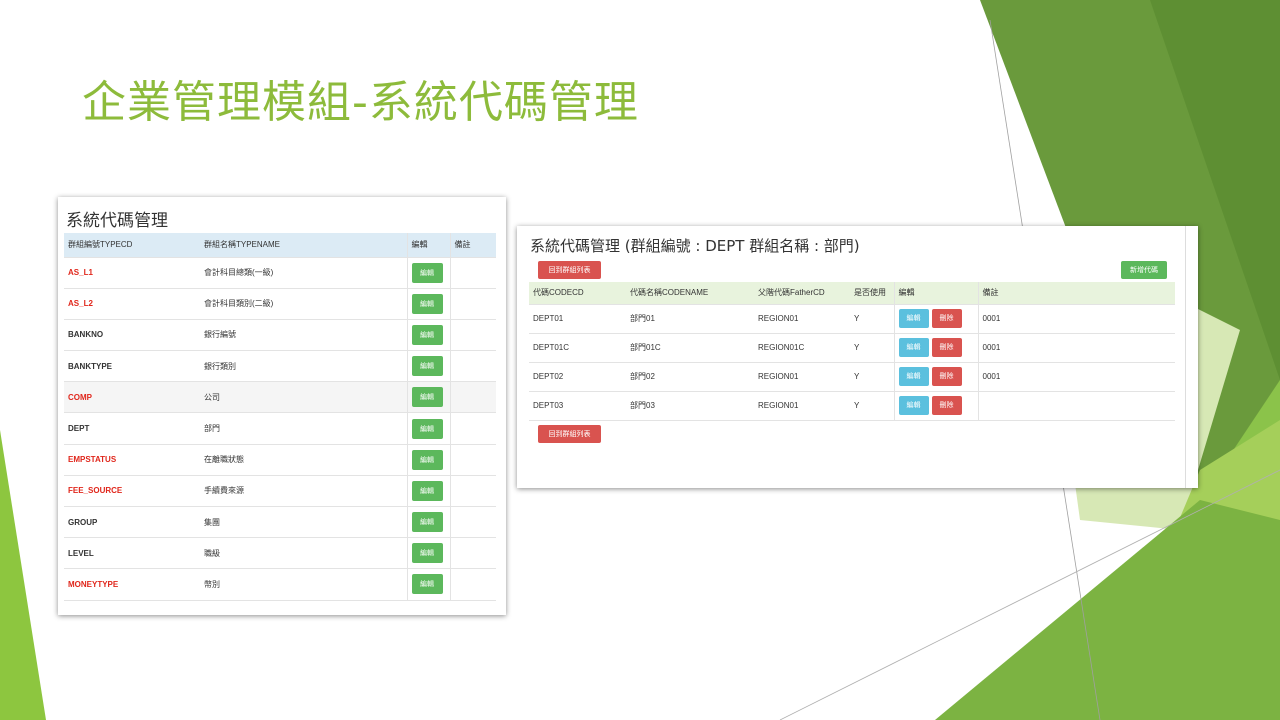 The height and width of the screenshot is (720, 1280). Describe the element at coordinates (303, 273) in the screenshot. I see `group-name-cell: 會計科目總類(一級)` at that location.